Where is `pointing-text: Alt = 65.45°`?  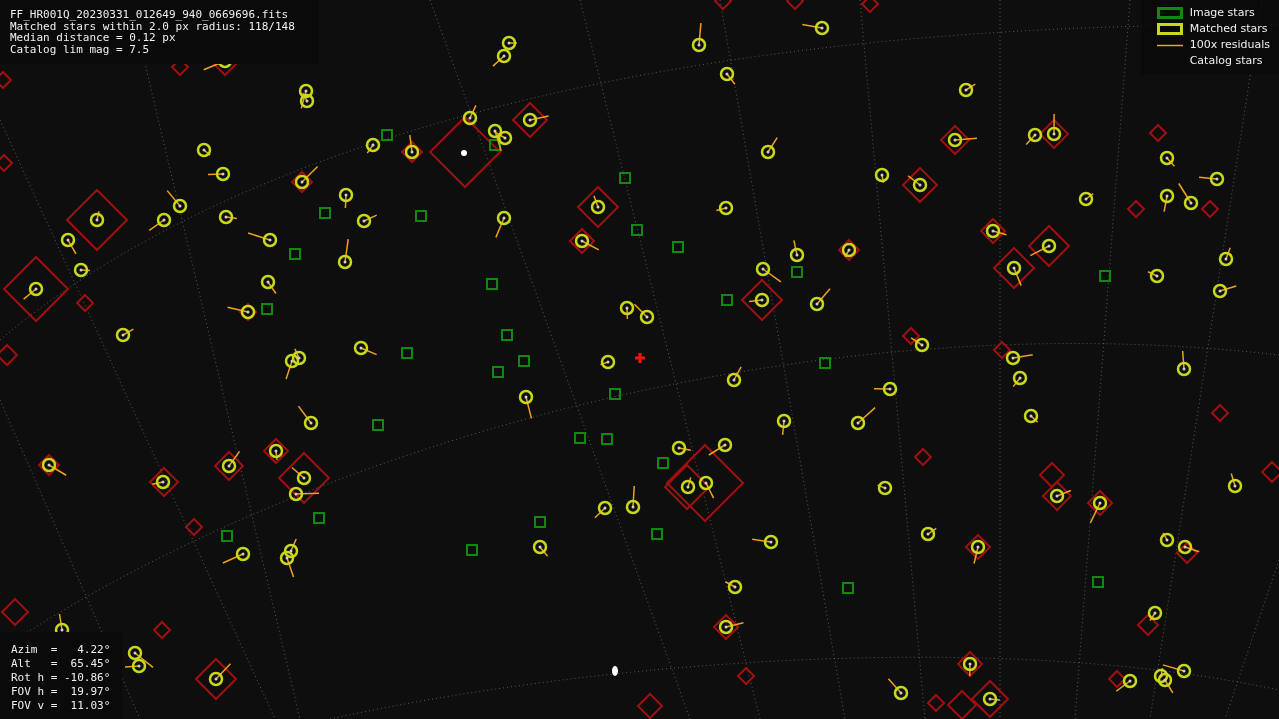
pointing-text: Alt = 65.45° is located at coordinates (61, 664).